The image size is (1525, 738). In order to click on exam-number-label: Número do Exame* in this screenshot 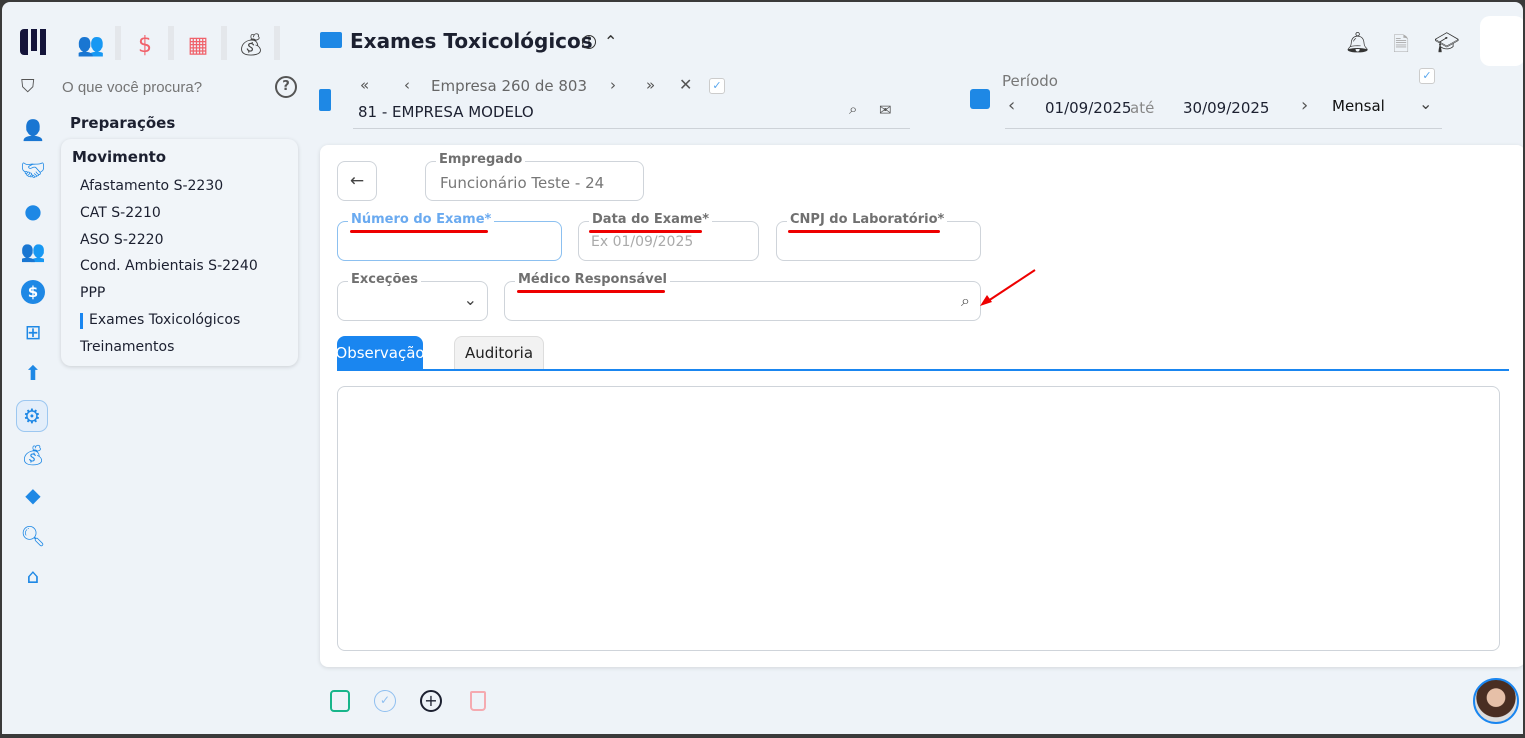, I will do `click(421, 219)`.